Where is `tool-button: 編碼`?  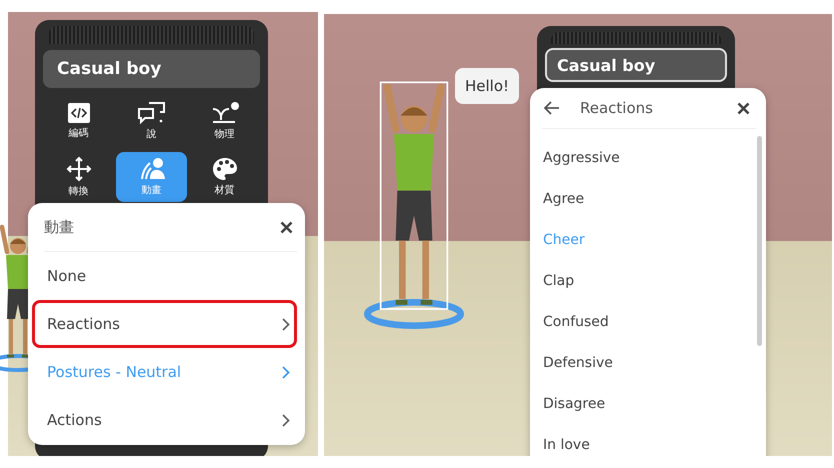
tool-button: 編碼 is located at coordinates (78, 121).